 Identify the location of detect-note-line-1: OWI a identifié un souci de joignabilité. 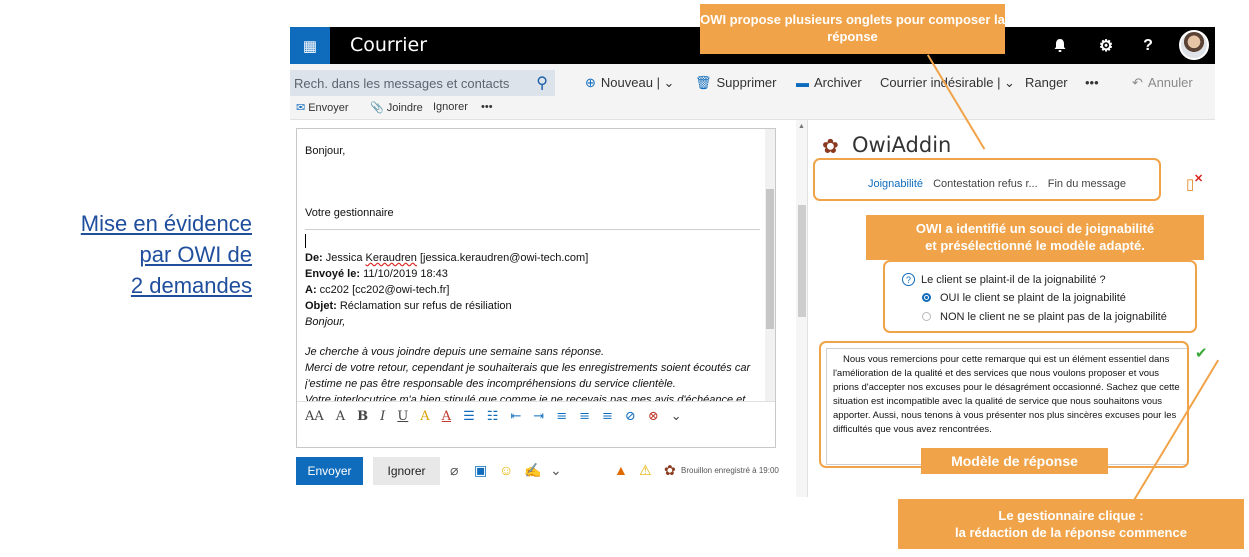
(1035, 228).